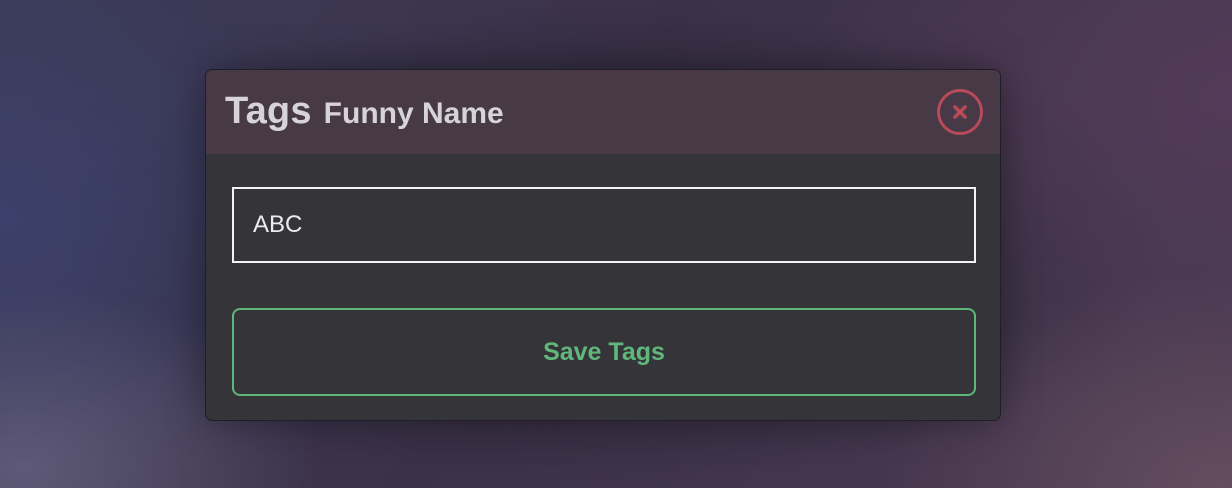 Image resolution: width=1232 pixels, height=488 pixels. I want to click on close-circle-icon, so click(960, 112).